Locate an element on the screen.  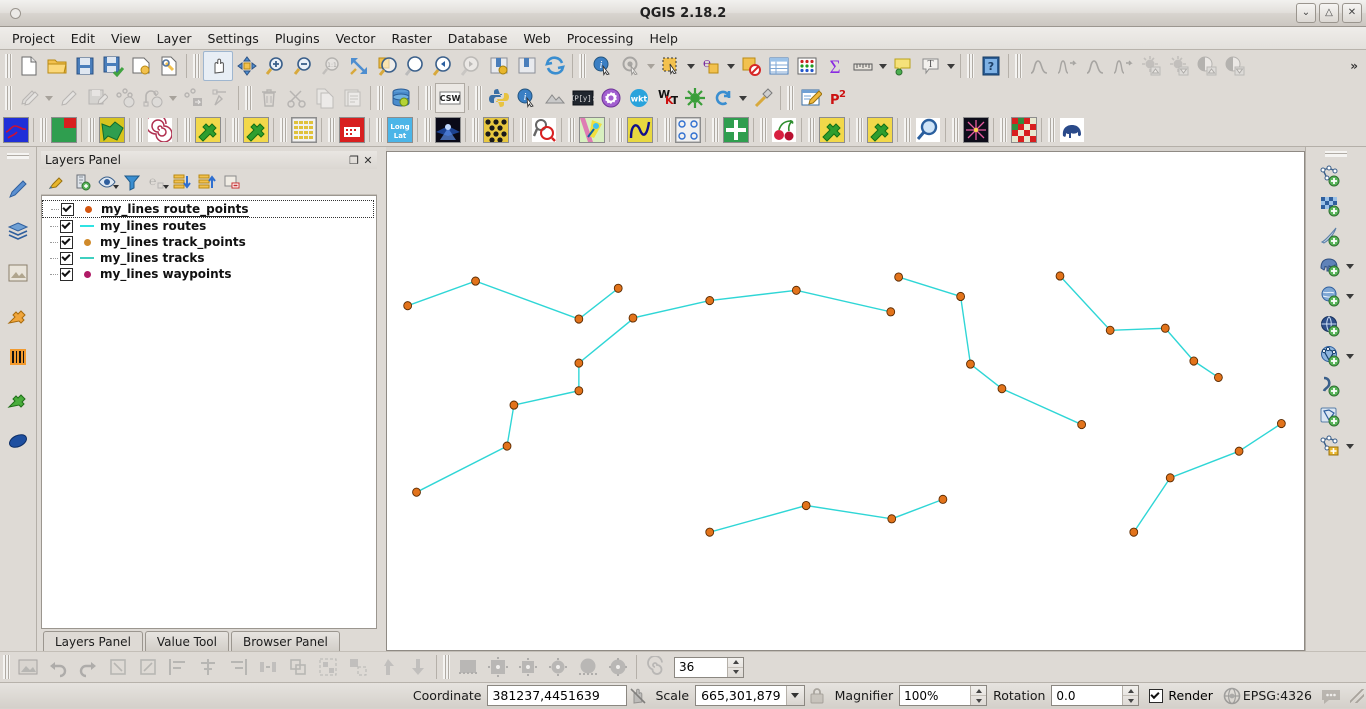
menu-view: View is located at coordinates (126, 38).